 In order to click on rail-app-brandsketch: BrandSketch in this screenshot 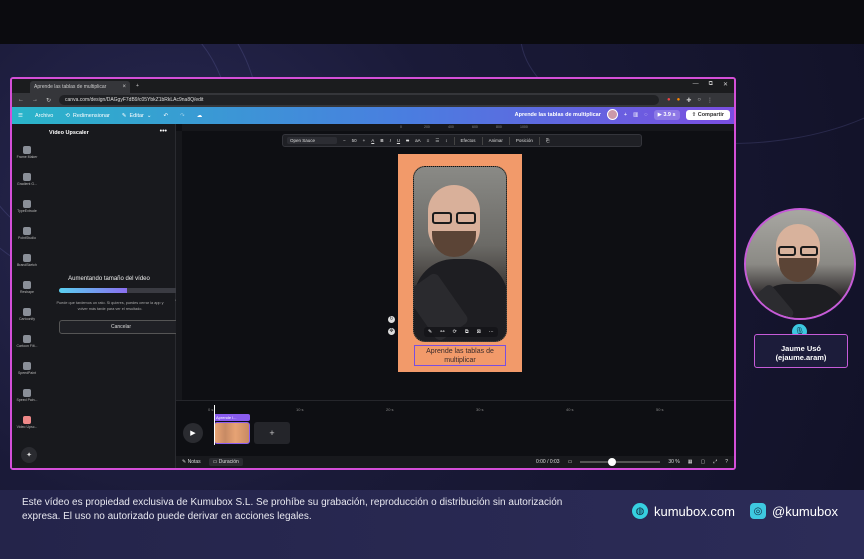, I will do `click(27, 260)`.